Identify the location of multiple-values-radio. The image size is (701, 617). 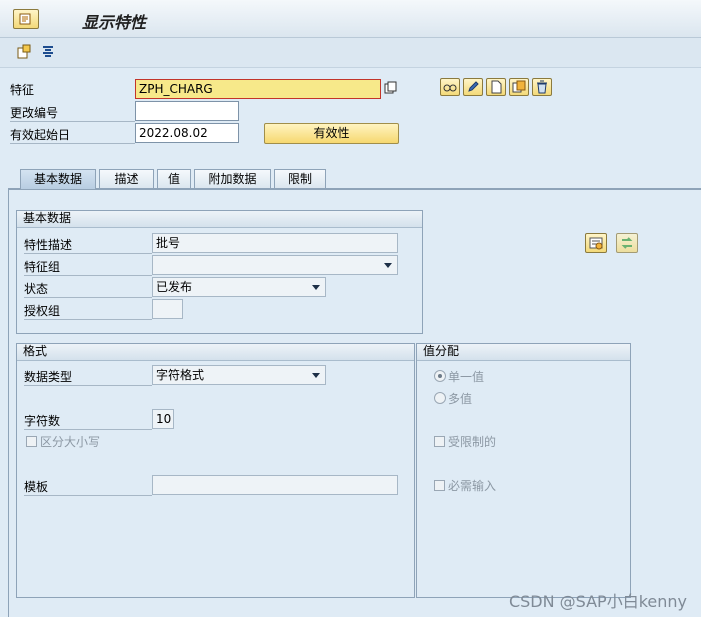
(440, 398).